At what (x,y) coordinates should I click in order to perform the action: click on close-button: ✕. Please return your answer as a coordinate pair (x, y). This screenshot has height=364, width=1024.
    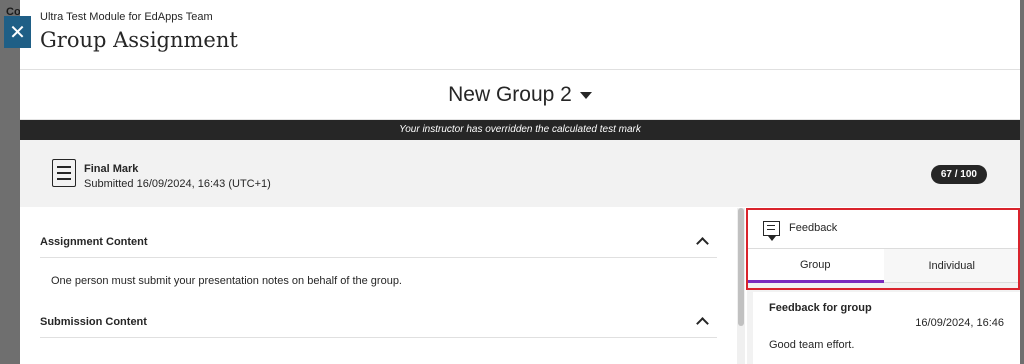
    Looking at the image, I should click on (17, 32).